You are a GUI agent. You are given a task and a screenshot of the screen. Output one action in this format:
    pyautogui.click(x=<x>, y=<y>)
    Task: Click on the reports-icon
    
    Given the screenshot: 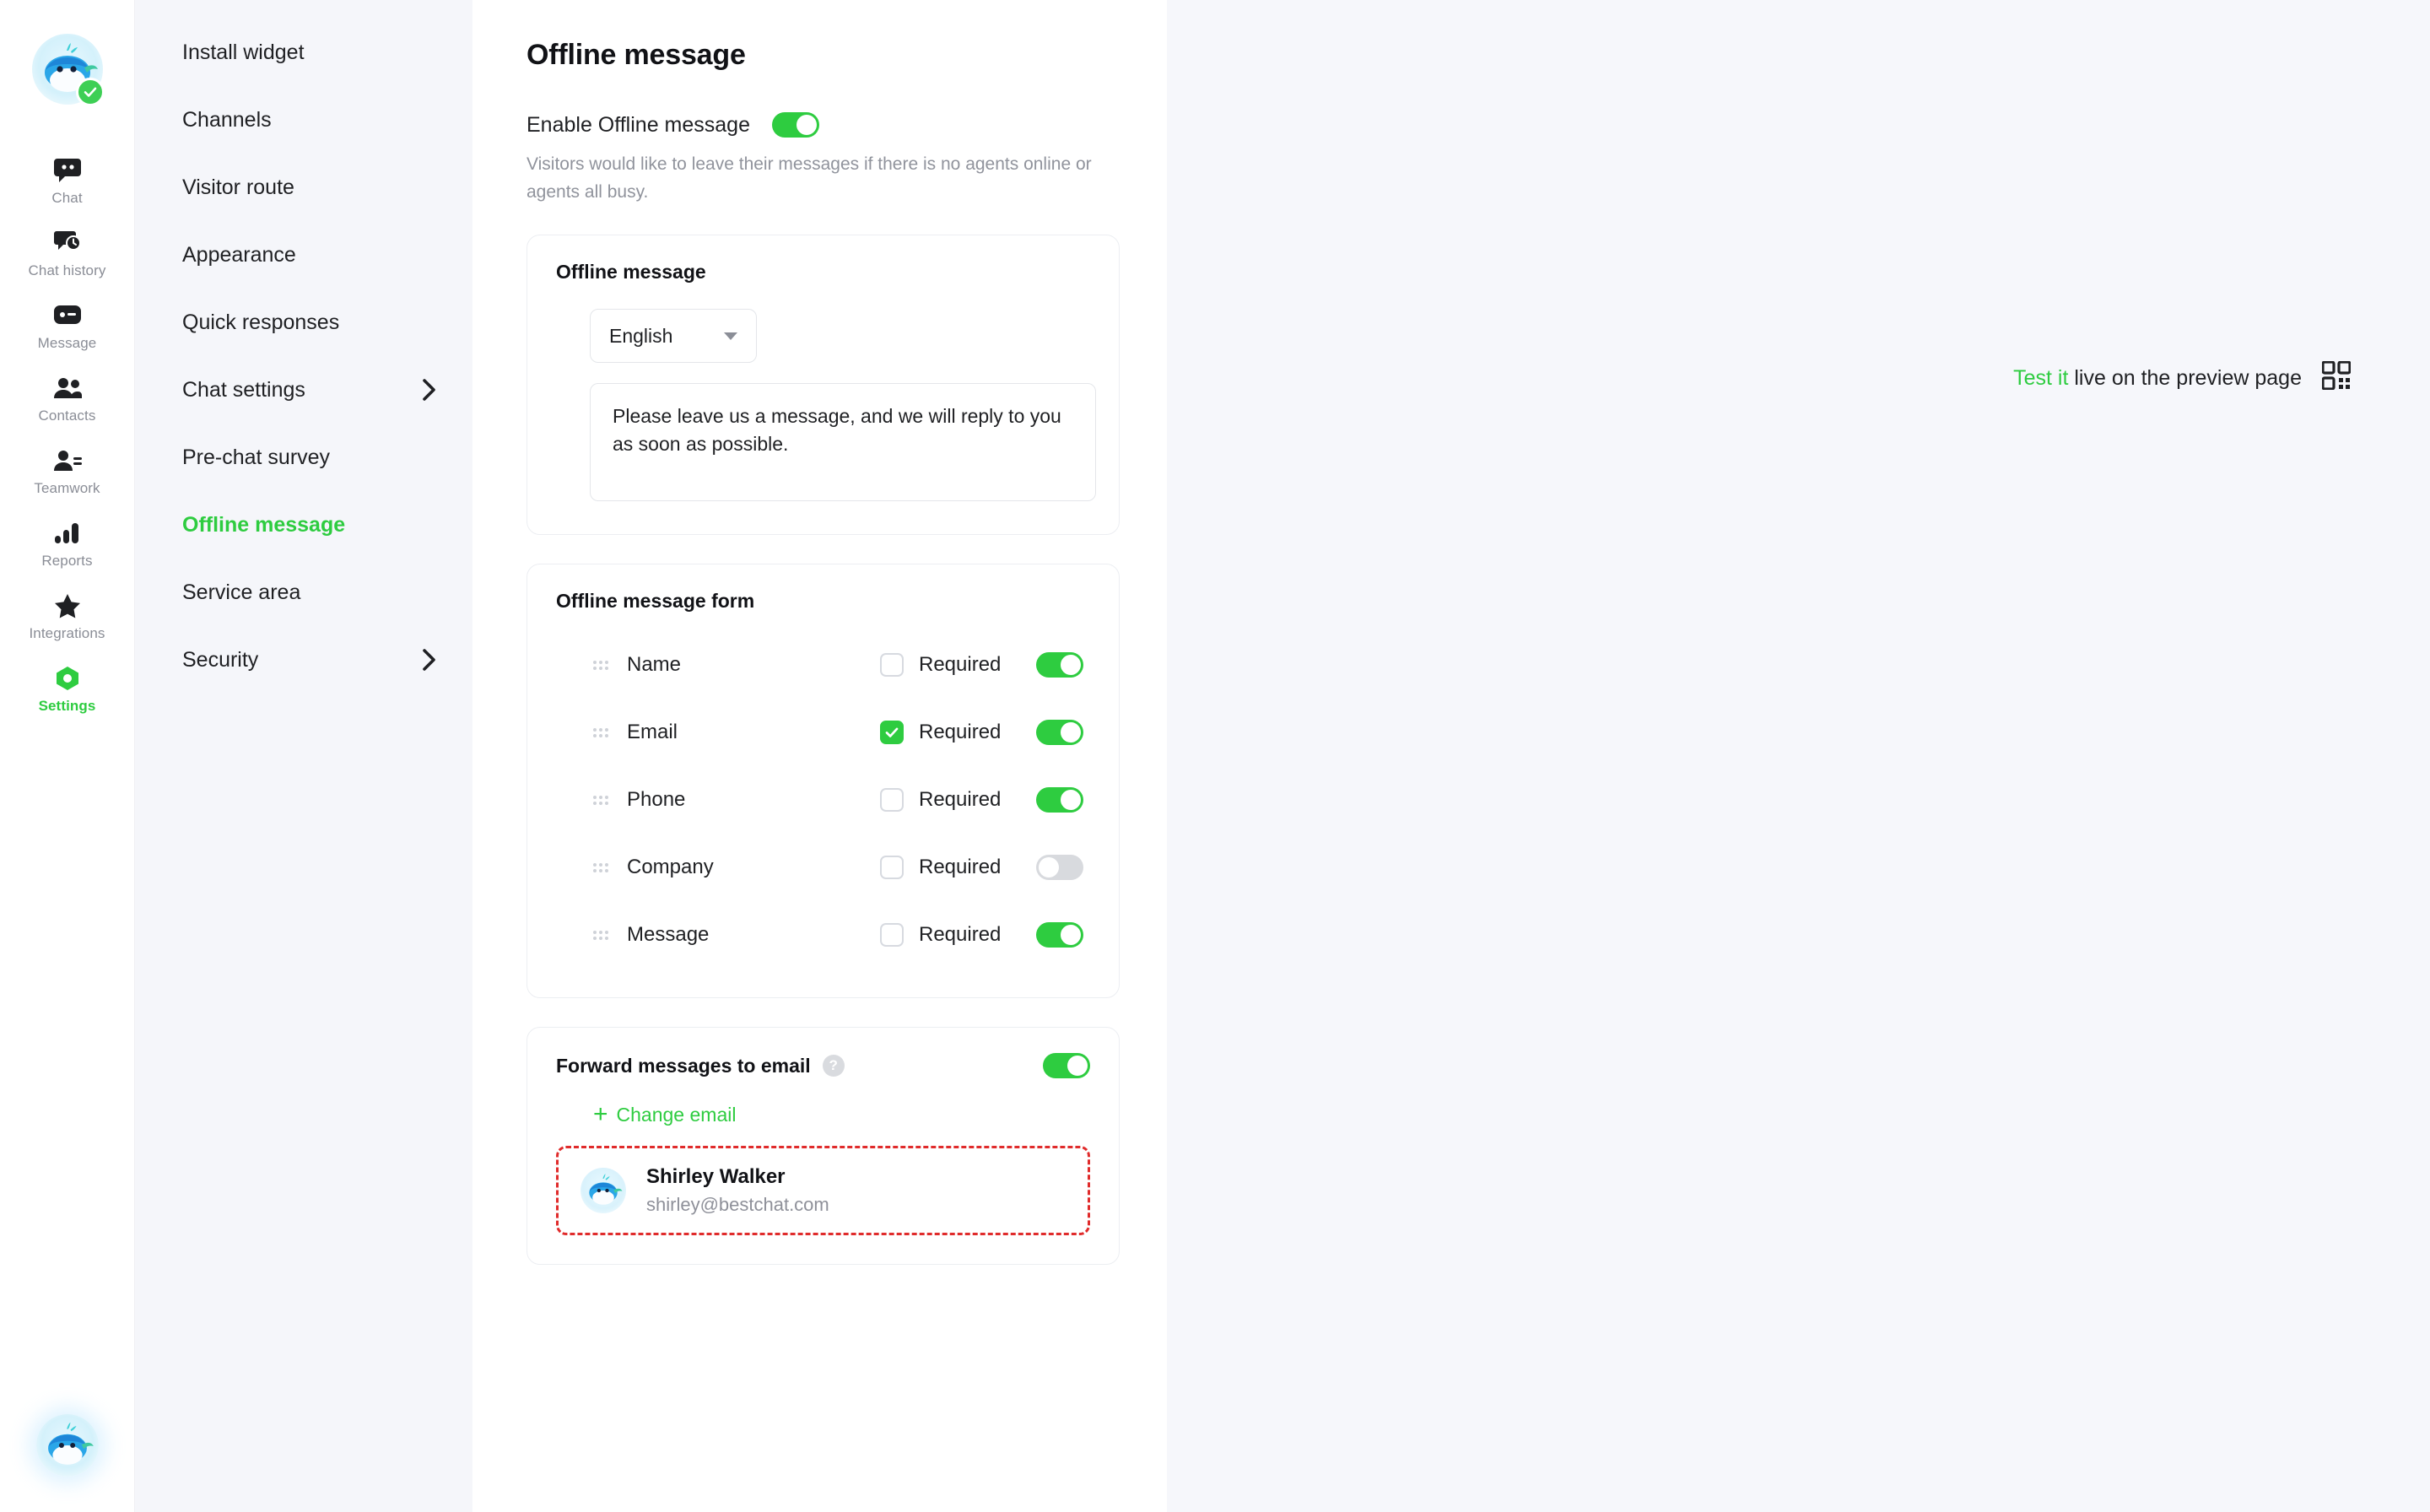 What is the action you would take?
    pyautogui.click(x=67, y=533)
    